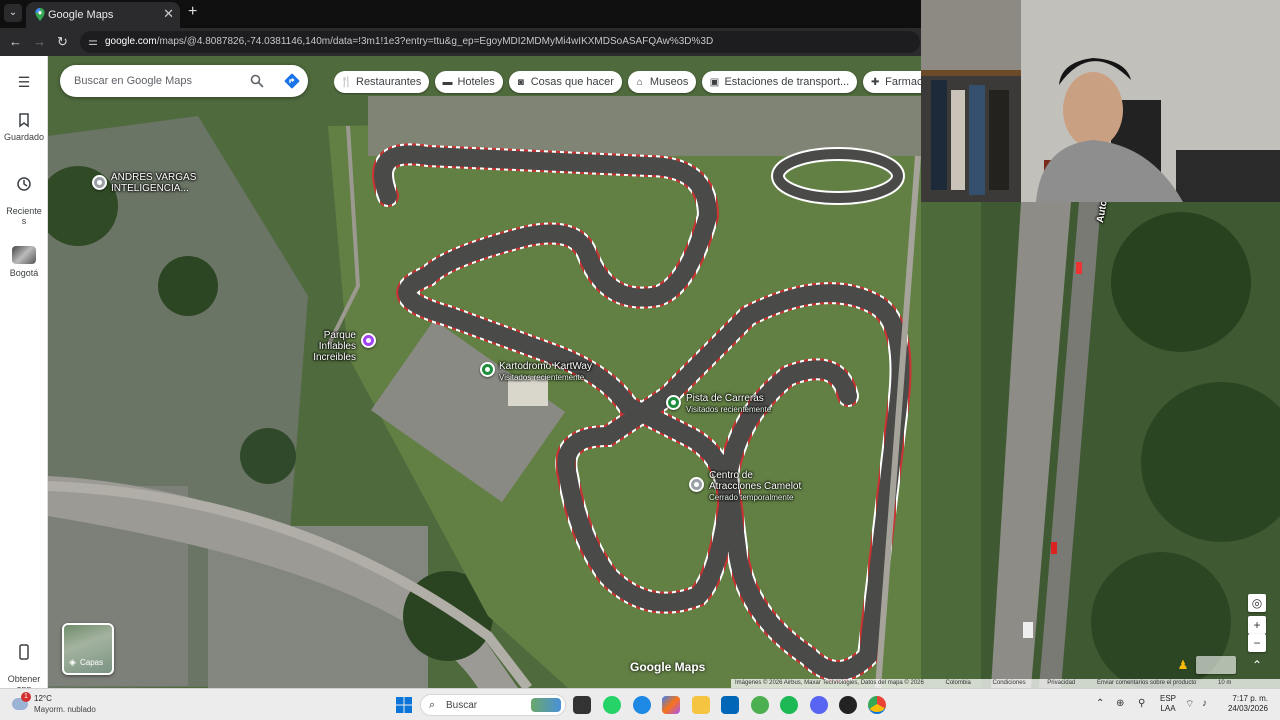  What do you see at coordinates (24, 82) in the screenshot?
I see `menu-icon: ☰` at bounding box center [24, 82].